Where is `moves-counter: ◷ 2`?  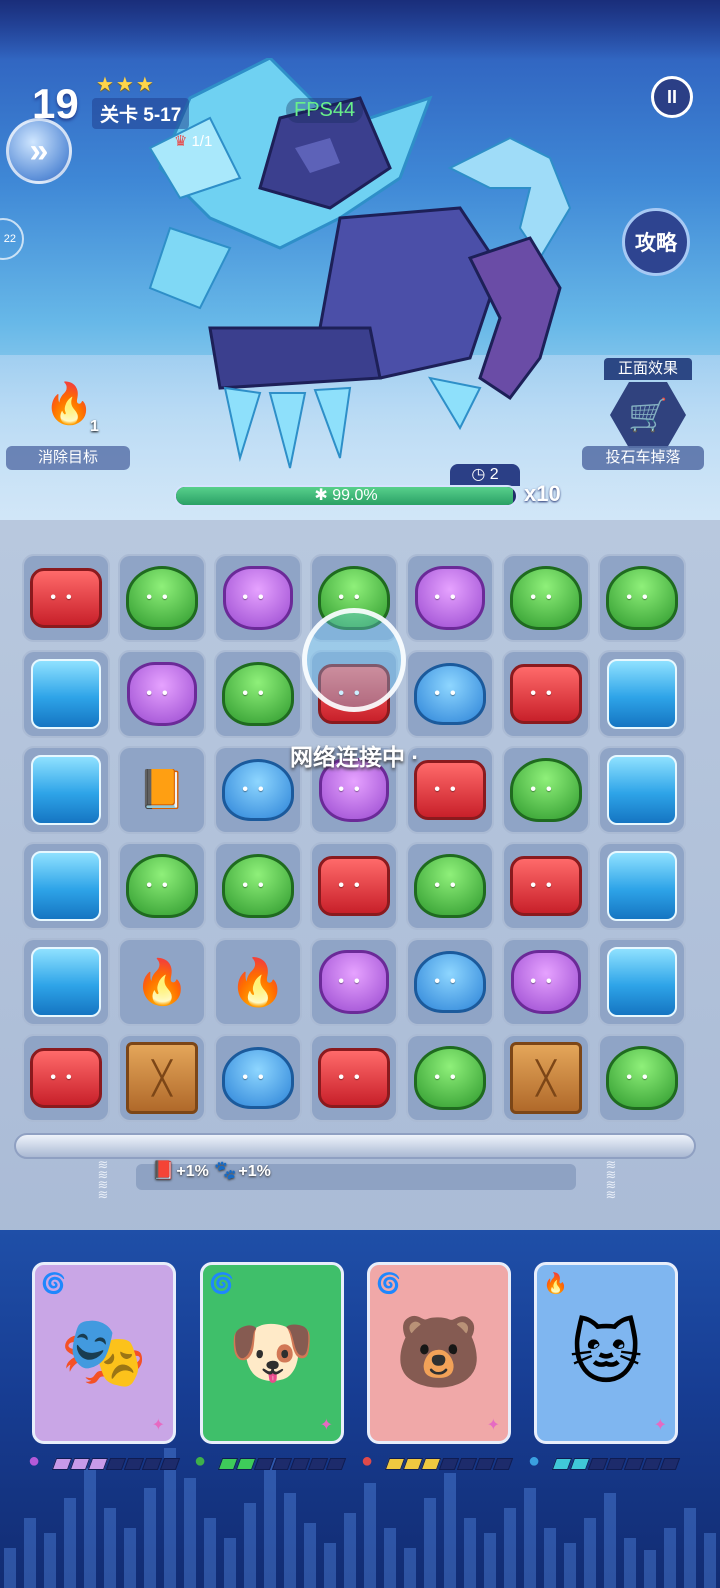
moves-counter: ◷ 2 is located at coordinates (485, 475).